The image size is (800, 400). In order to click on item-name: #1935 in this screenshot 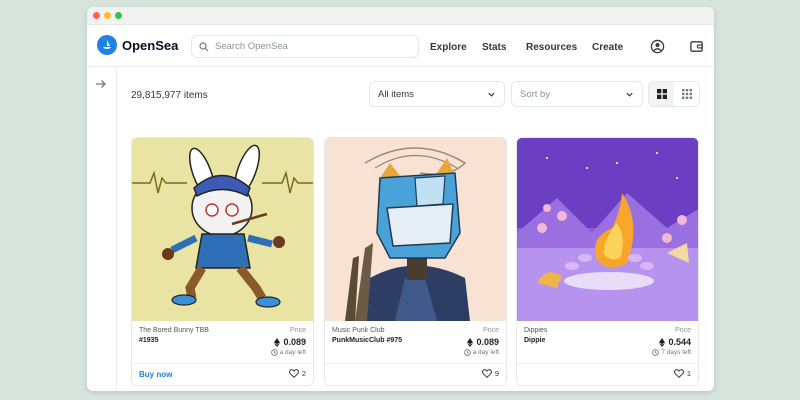, I will do `click(149, 340)`.